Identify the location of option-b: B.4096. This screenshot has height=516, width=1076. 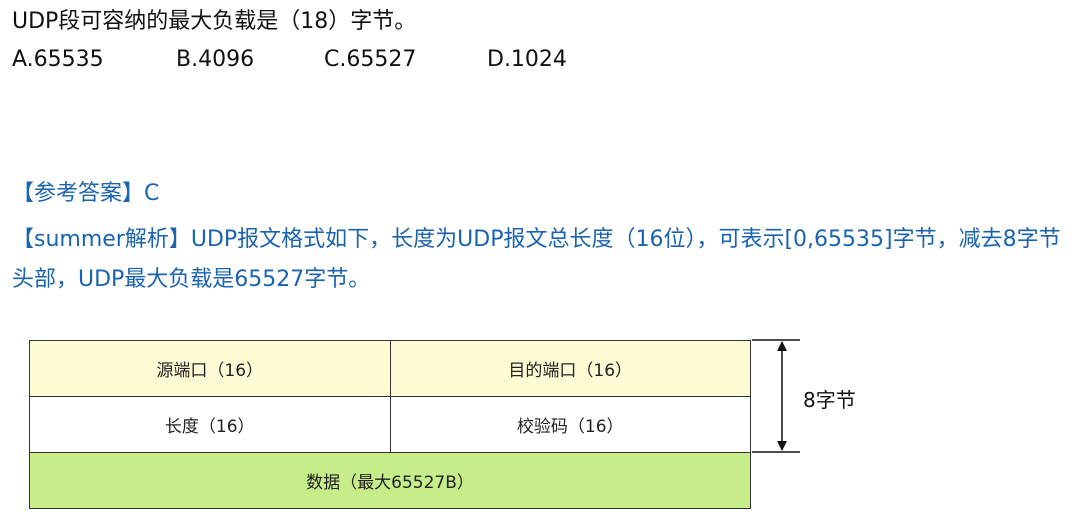
(215, 59).